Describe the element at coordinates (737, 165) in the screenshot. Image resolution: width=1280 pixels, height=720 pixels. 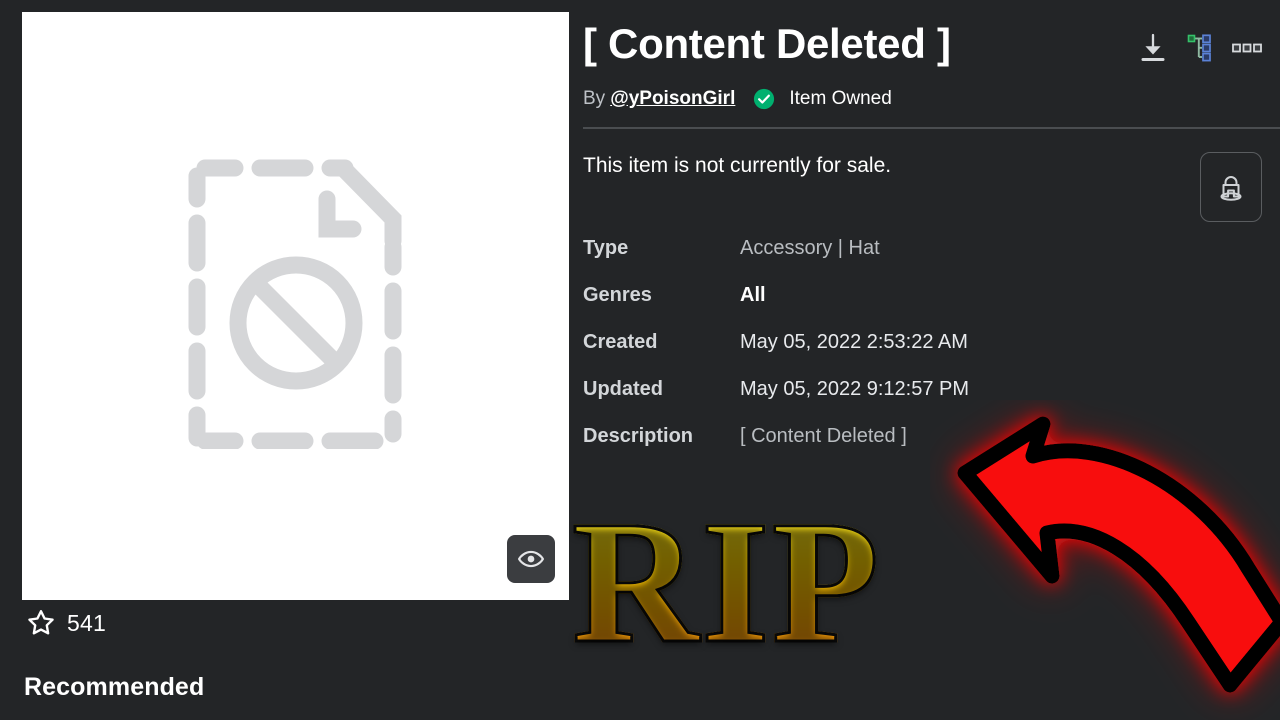
I see `sale-status-text: This item is not currently for sale.` at that location.